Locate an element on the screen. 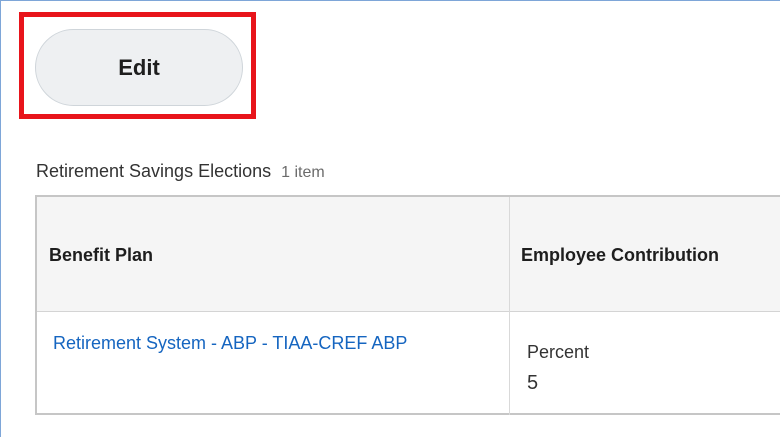 The width and height of the screenshot is (780, 437). edit-button: Edit is located at coordinates (139, 67).